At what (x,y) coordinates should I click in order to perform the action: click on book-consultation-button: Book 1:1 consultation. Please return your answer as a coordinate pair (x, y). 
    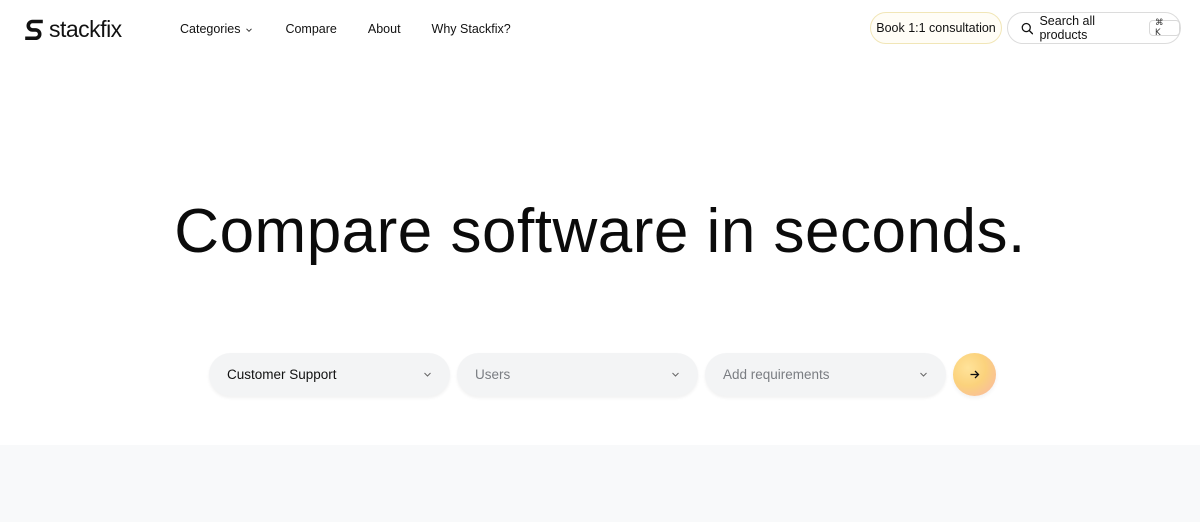
    Looking at the image, I should click on (936, 28).